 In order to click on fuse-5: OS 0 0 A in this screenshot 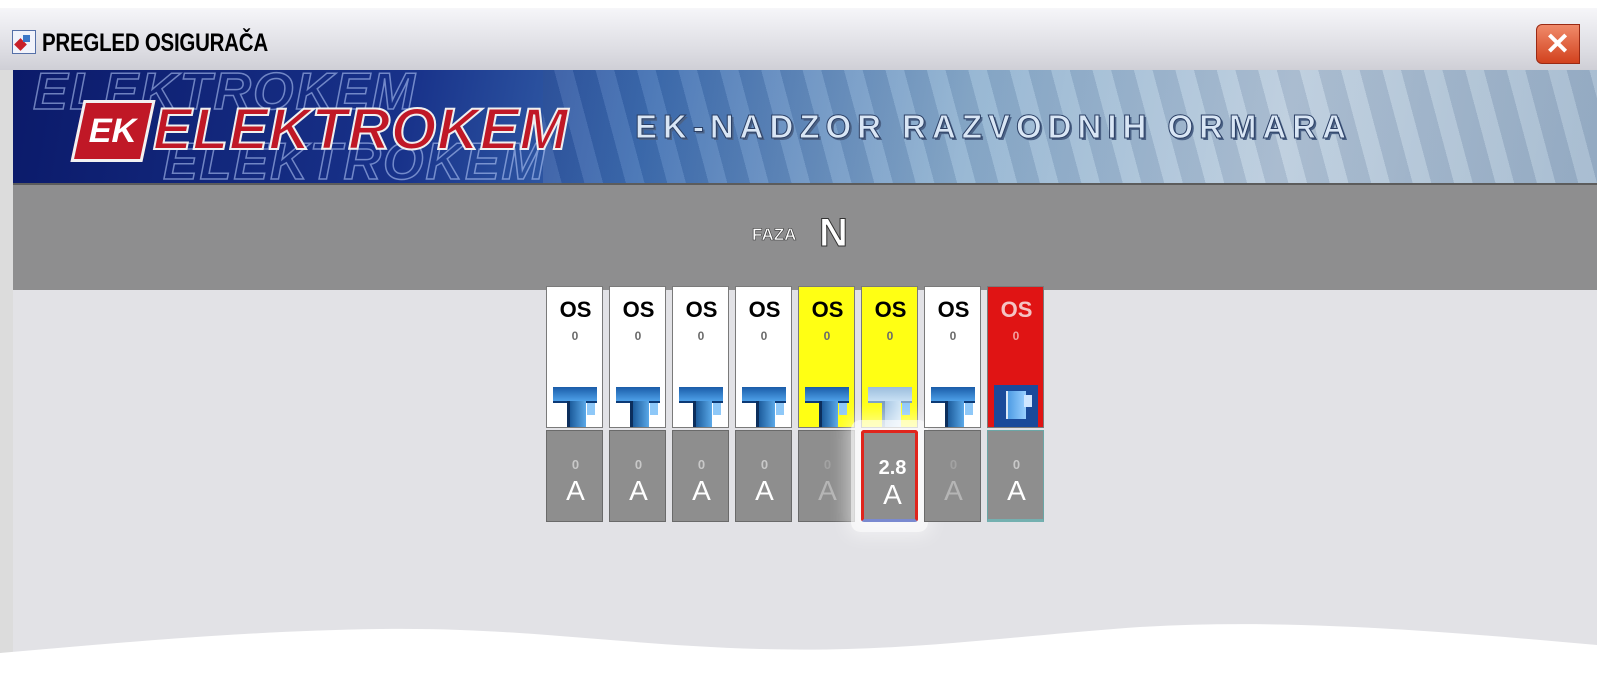, I will do `click(826, 404)`.